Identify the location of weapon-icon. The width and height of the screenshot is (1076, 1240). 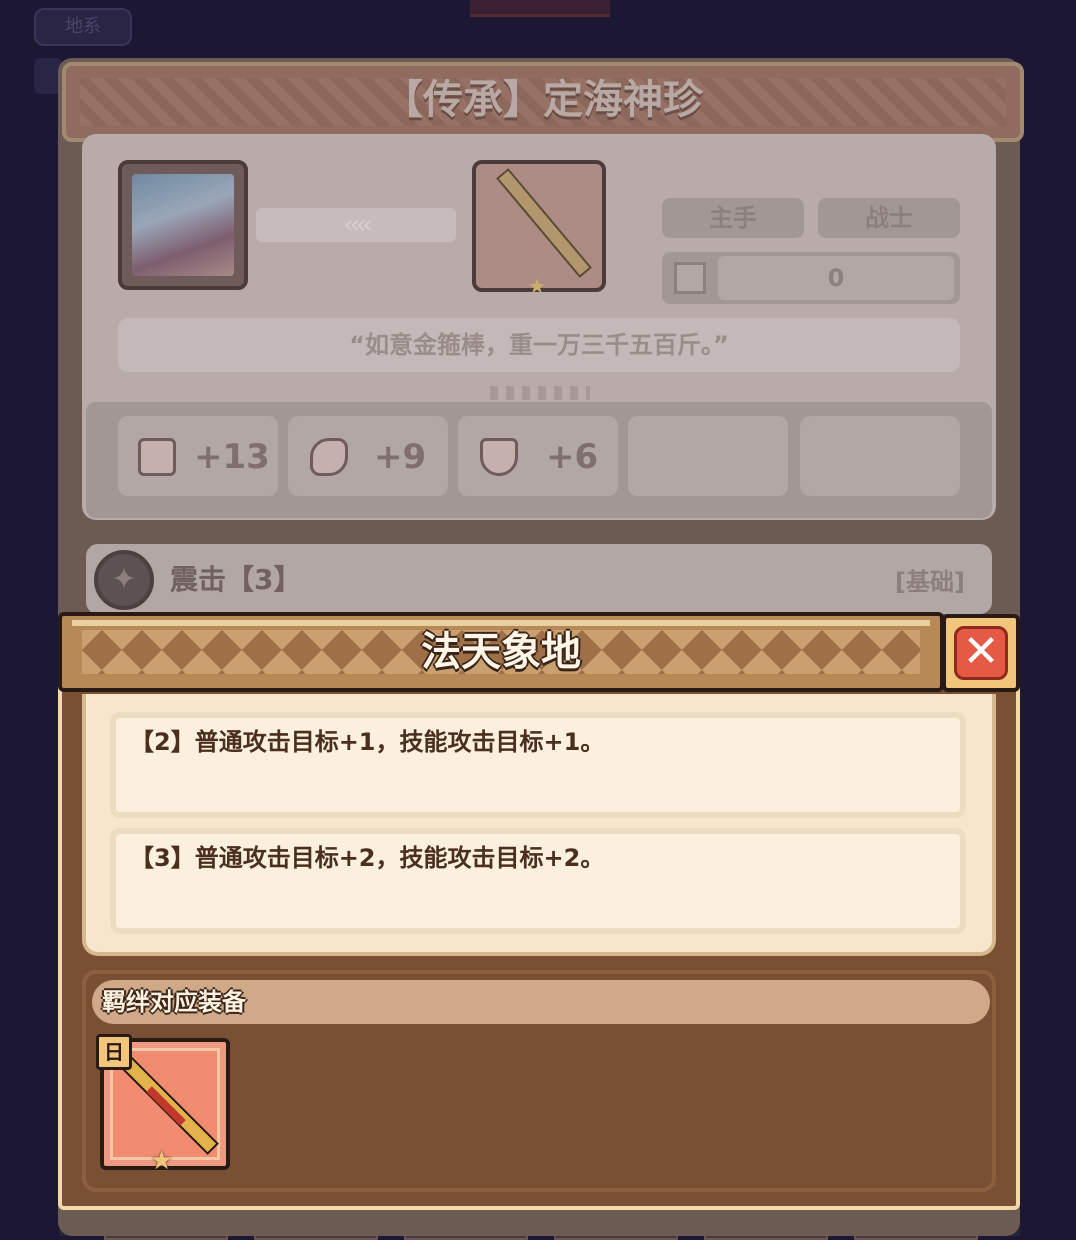
(539, 226).